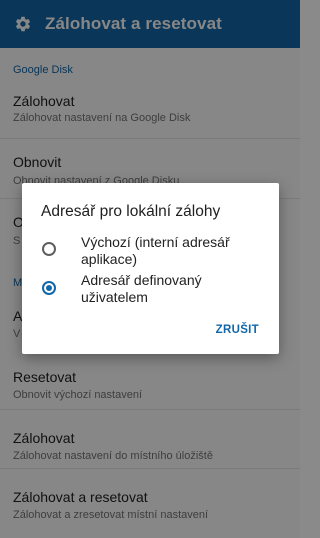 The width and height of the screenshot is (320, 538). I want to click on radio-selected, so click(49, 288).